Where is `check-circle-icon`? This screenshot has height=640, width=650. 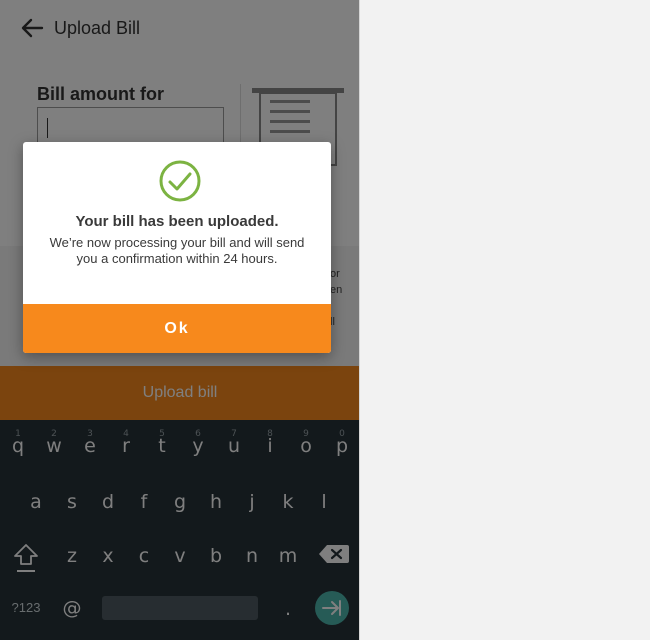 check-circle-icon is located at coordinates (180, 181).